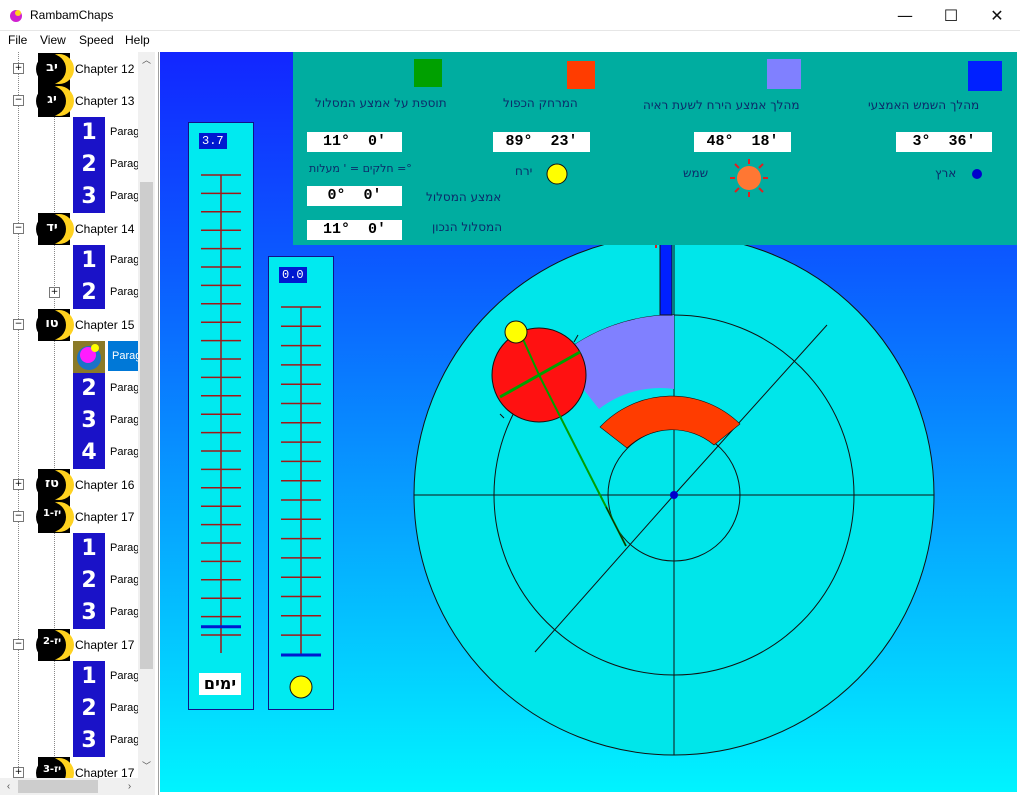 The image size is (1020, 795). Describe the element at coordinates (985, 76) in the screenshot. I see `blue-legend-swatch` at that location.